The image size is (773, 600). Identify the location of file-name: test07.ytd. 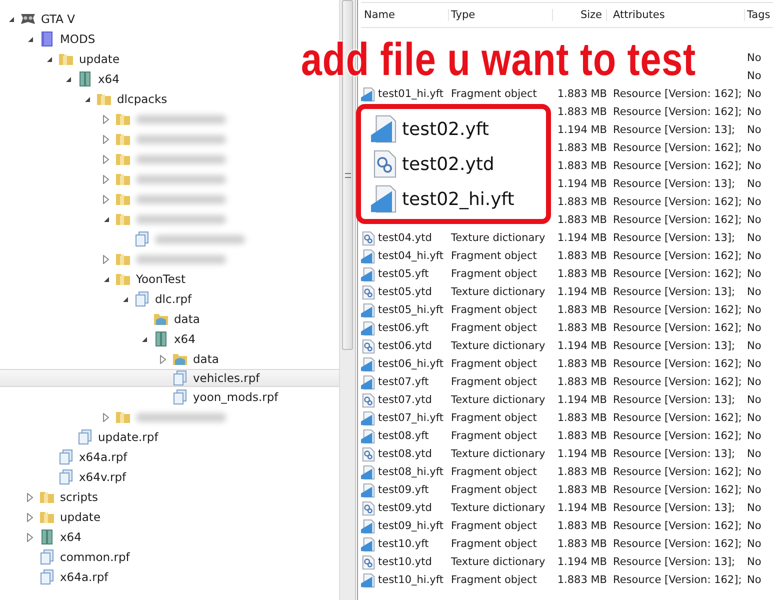
(405, 400).